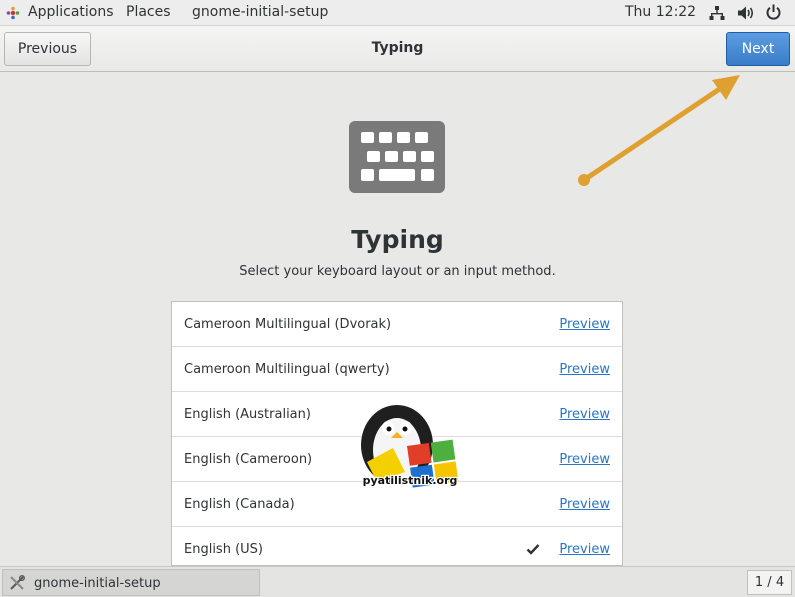  I want to click on volume-icon, so click(746, 13).